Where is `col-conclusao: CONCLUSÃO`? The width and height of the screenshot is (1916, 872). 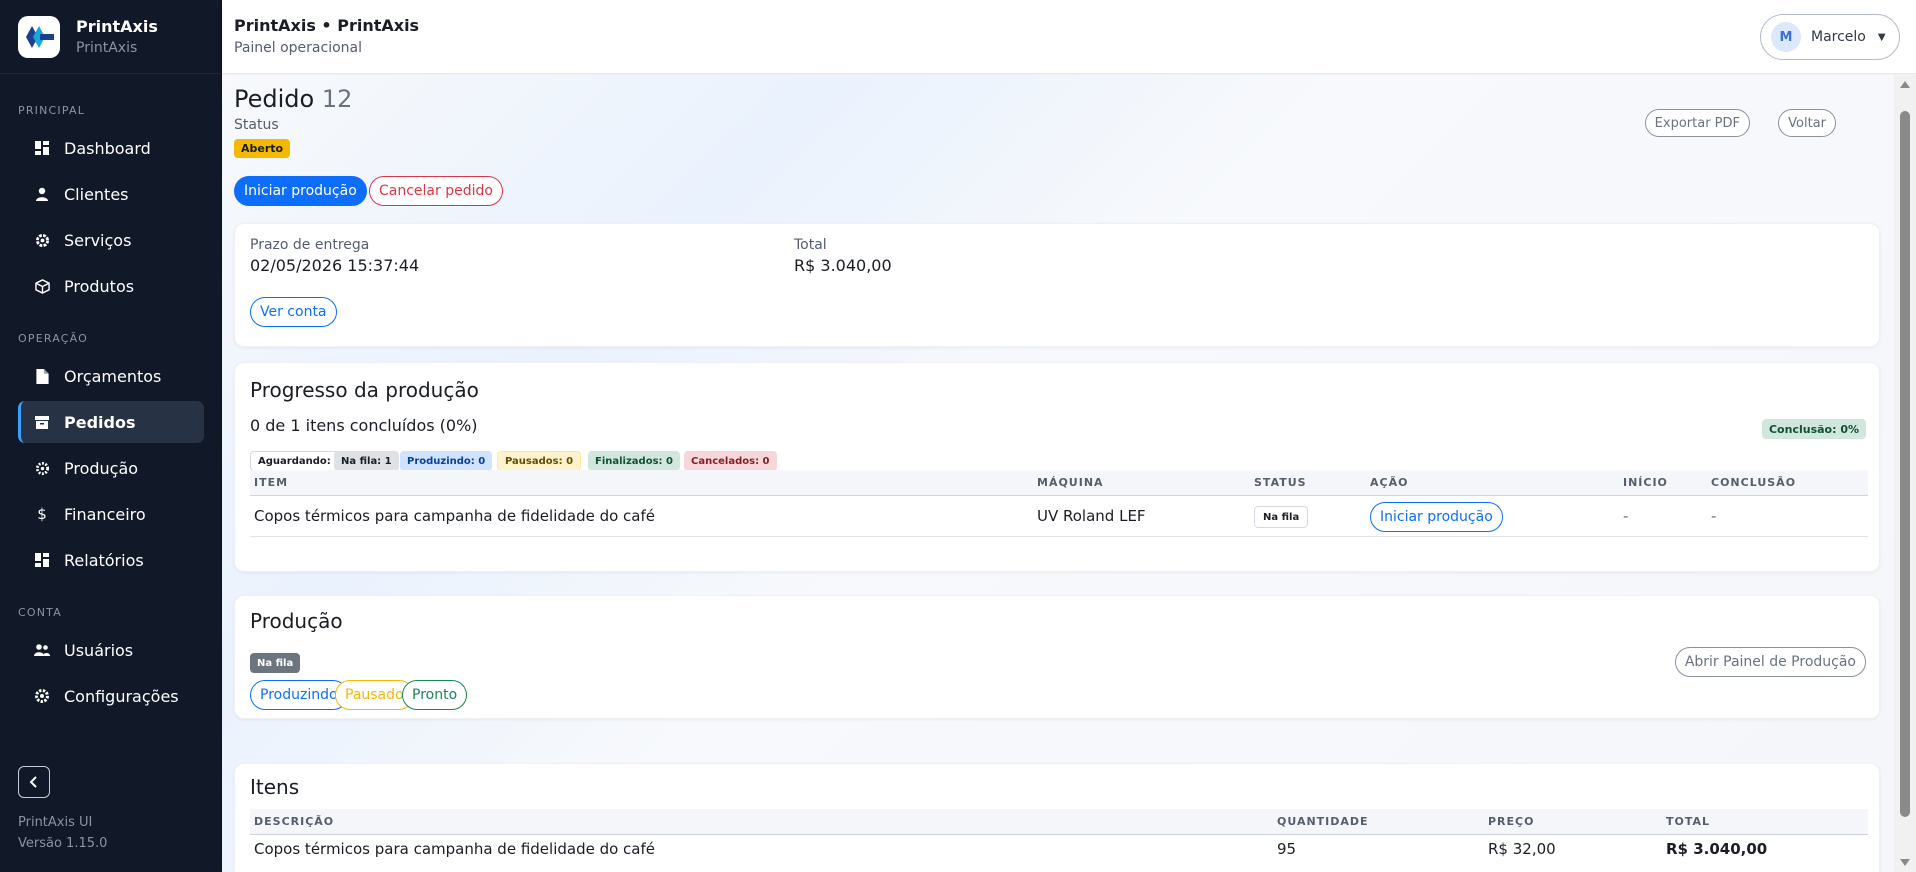 col-conclusao: CONCLUSÃO is located at coordinates (1754, 482).